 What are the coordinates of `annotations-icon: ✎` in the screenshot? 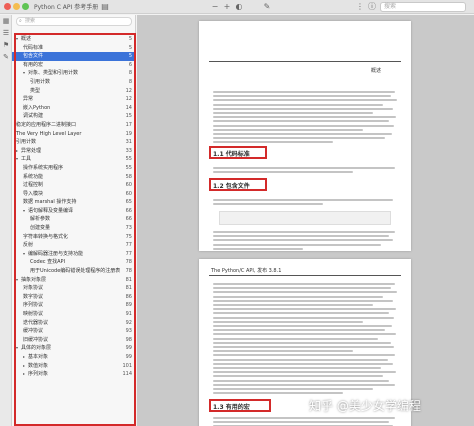 It's located at (6, 57).